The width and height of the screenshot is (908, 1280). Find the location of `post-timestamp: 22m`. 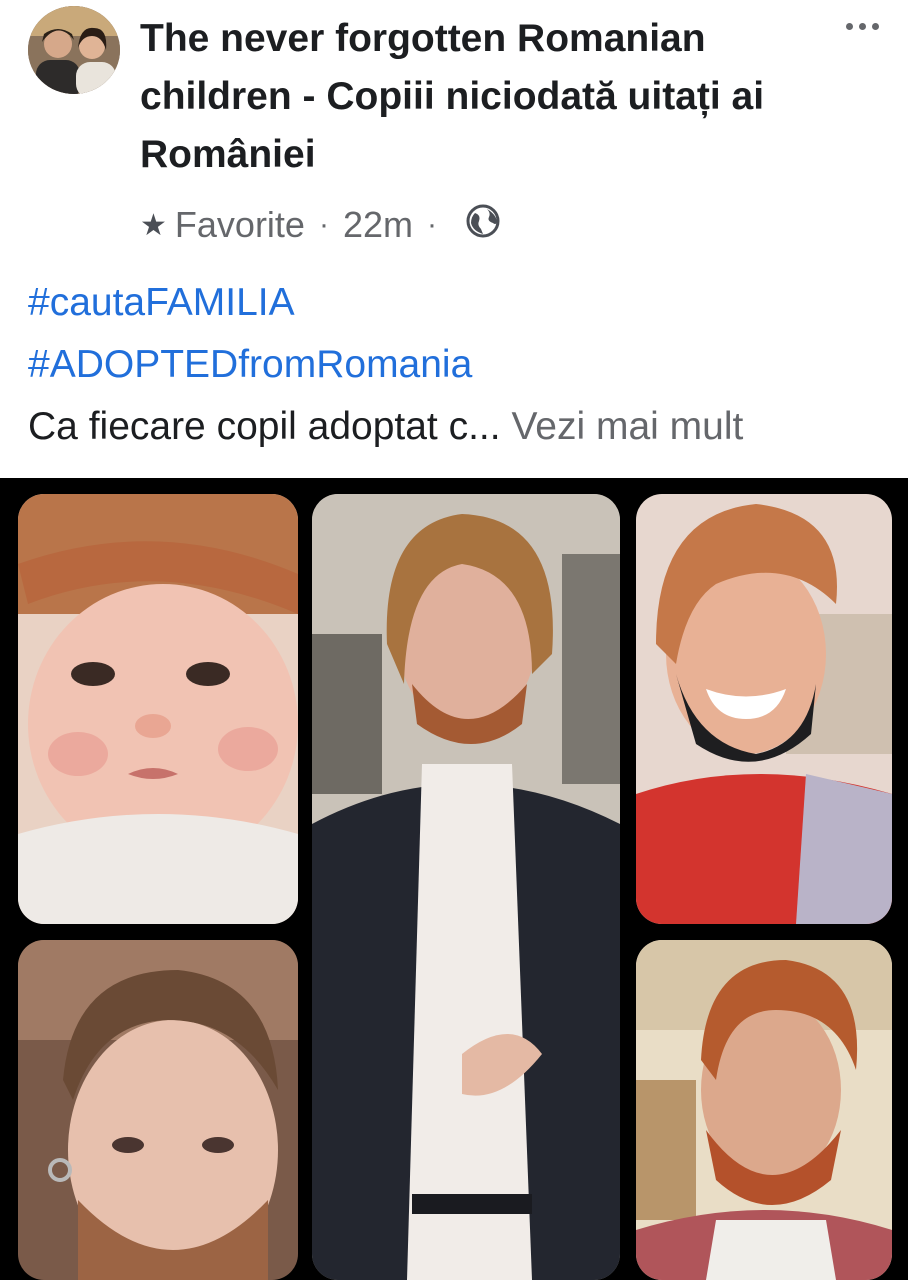

post-timestamp: 22m is located at coordinates (378, 225).